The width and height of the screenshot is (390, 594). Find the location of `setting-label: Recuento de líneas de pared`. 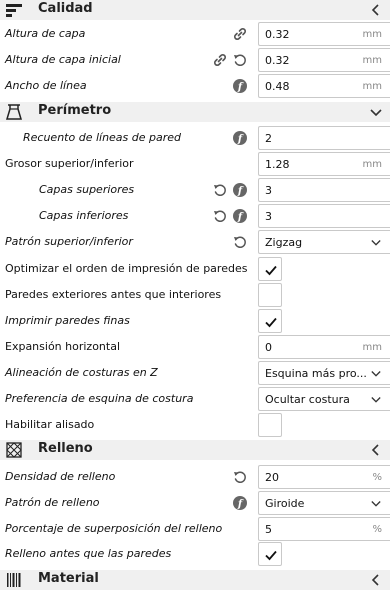

setting-label: Recuento de líneas de pared is located at coordinates (102, 137).